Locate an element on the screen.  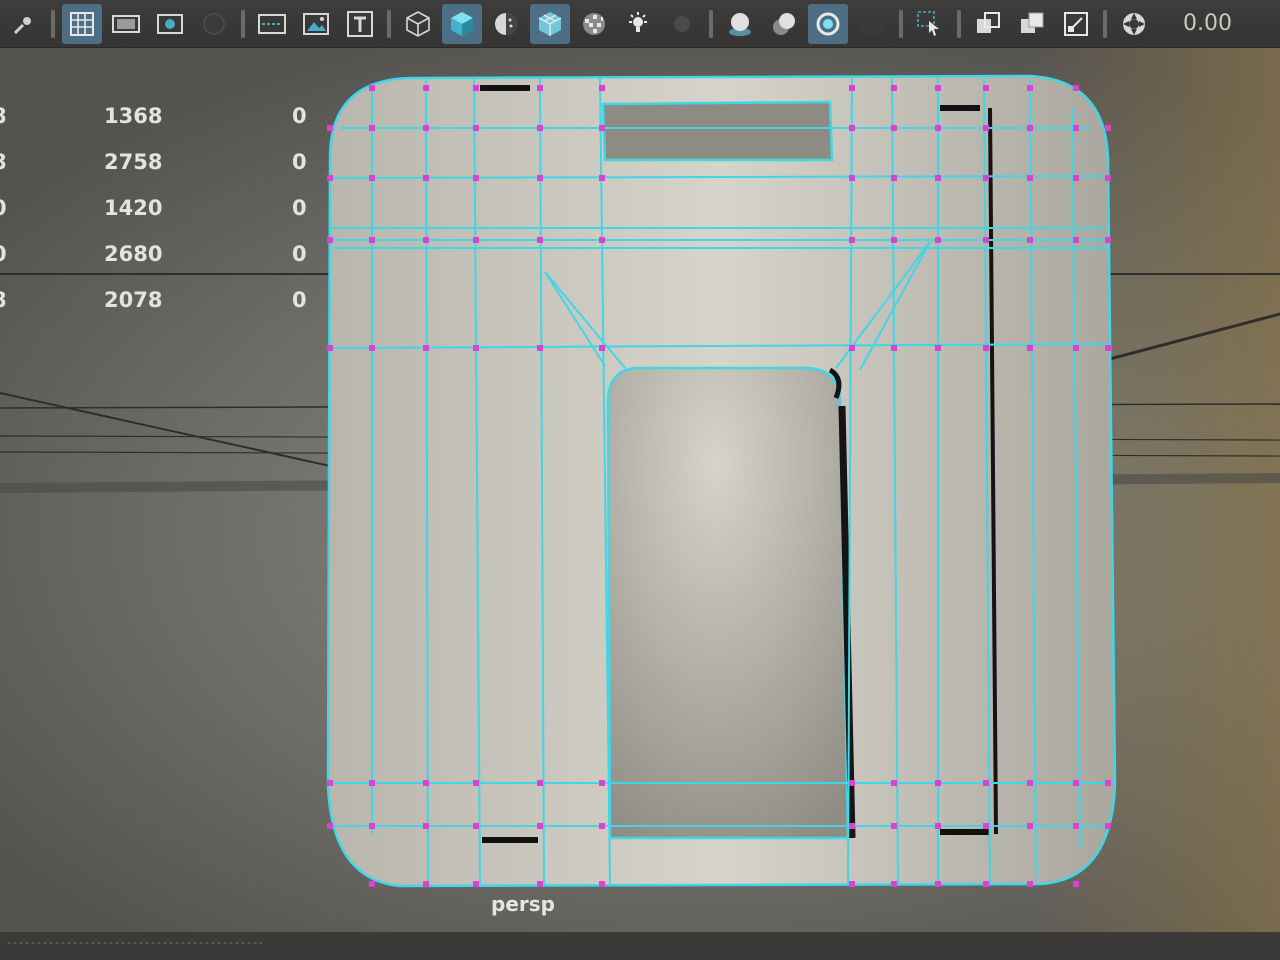
wireframe-on-shaded-button is located at coordinates (550, 23).